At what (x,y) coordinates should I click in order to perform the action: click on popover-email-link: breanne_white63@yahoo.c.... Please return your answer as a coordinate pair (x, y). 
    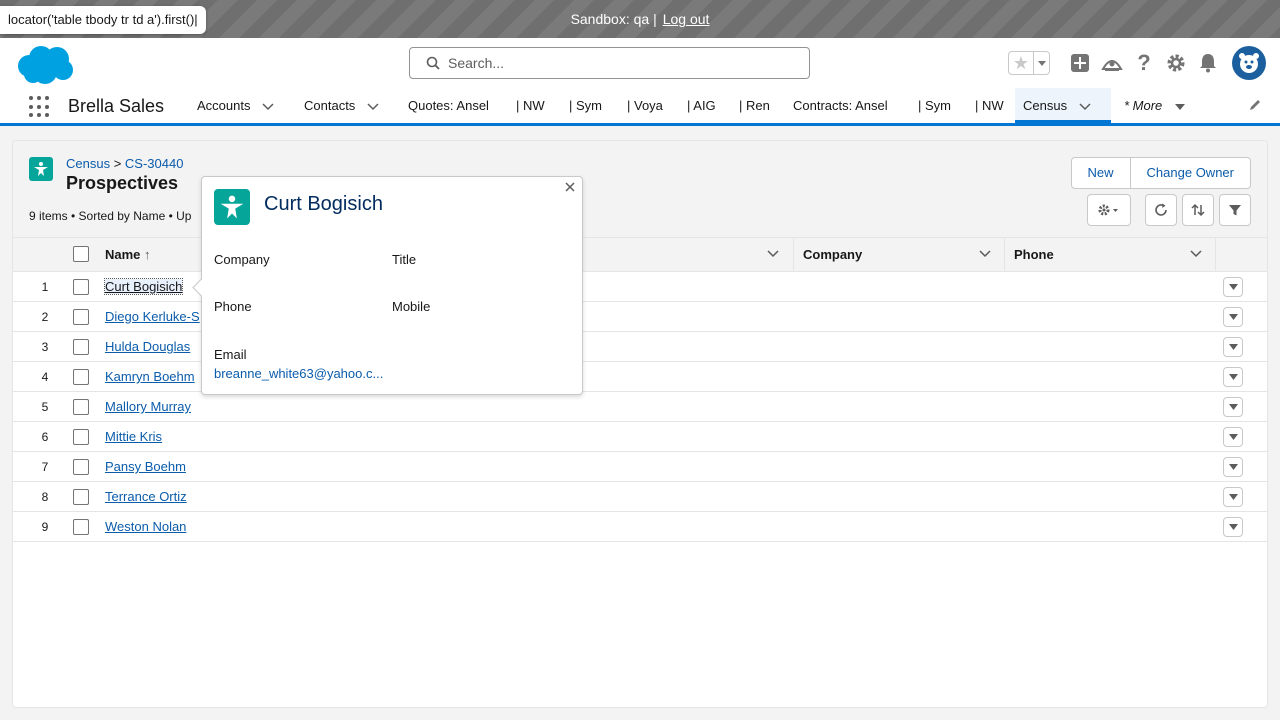
    Looking at the image, I should click on (298, 373).